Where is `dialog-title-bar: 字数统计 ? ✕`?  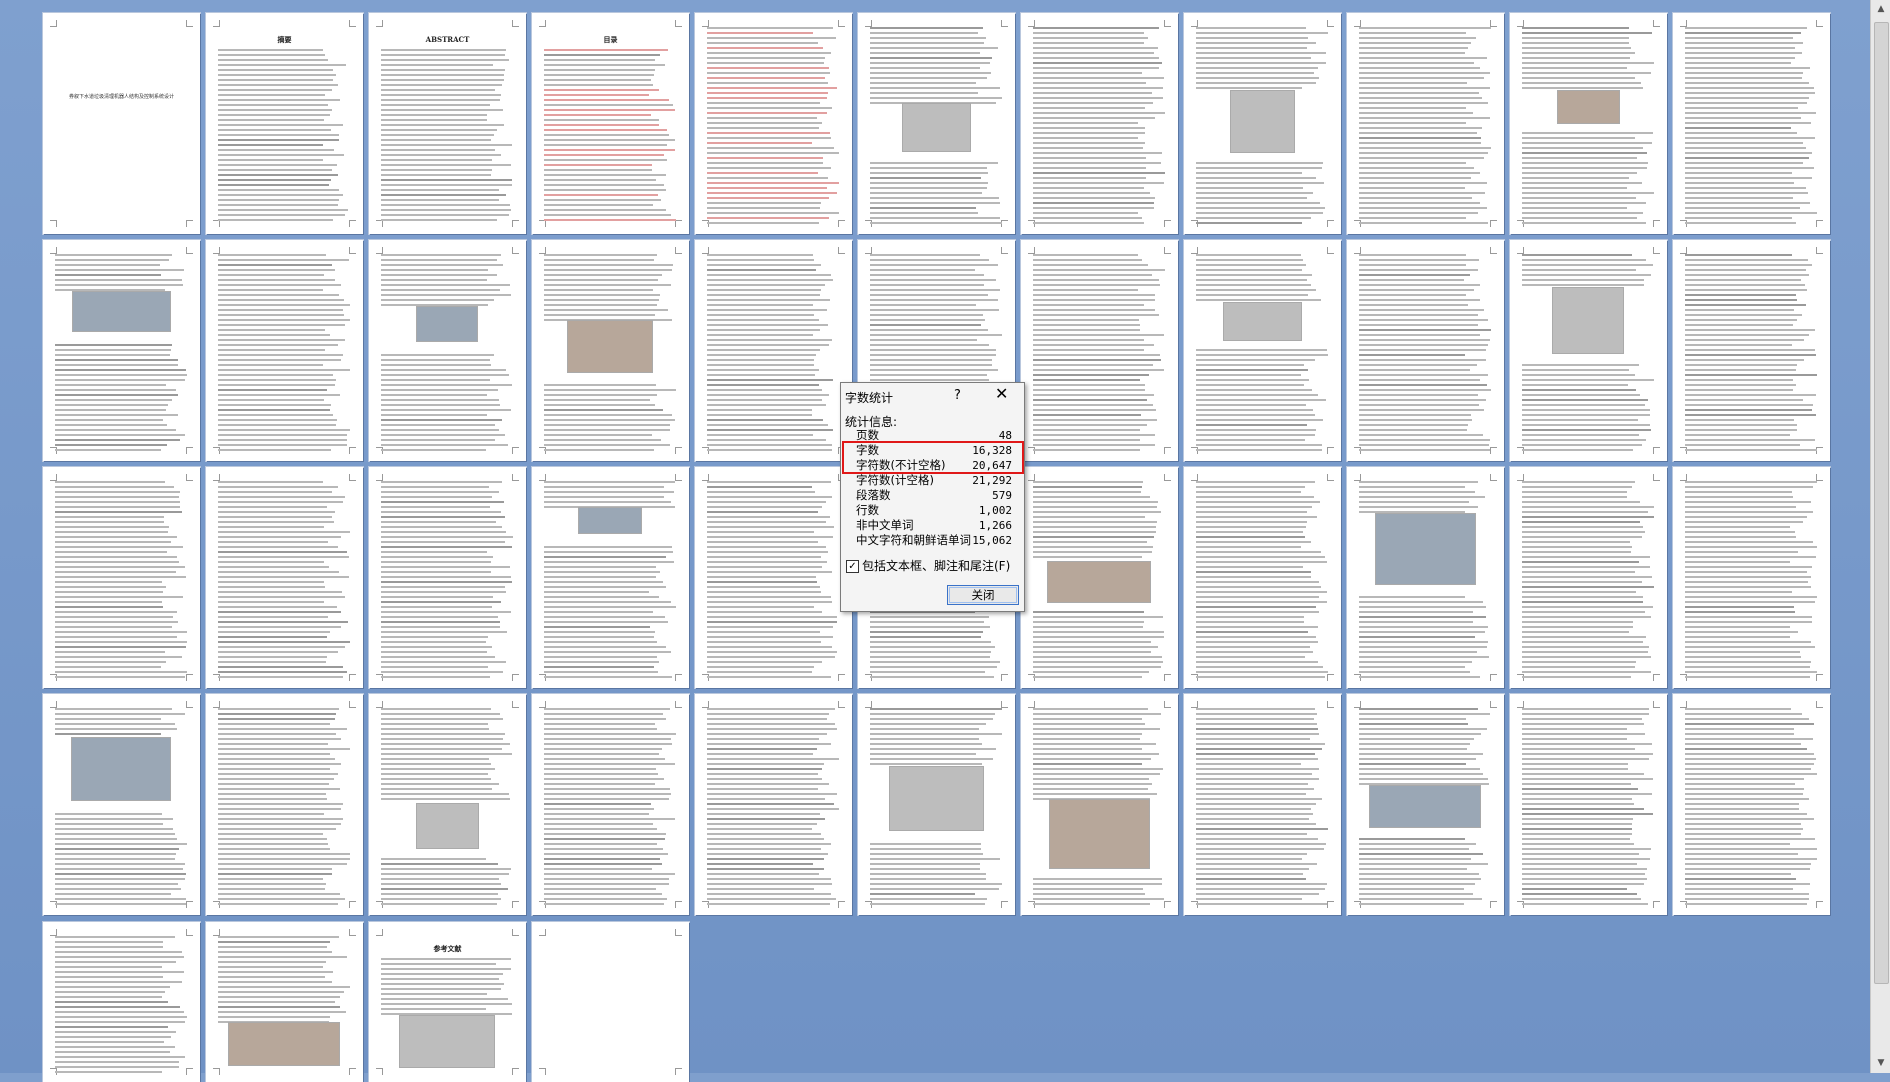
dialog-title-bar: 字数统计 ? ✕ is located at coordinates (932, 396).